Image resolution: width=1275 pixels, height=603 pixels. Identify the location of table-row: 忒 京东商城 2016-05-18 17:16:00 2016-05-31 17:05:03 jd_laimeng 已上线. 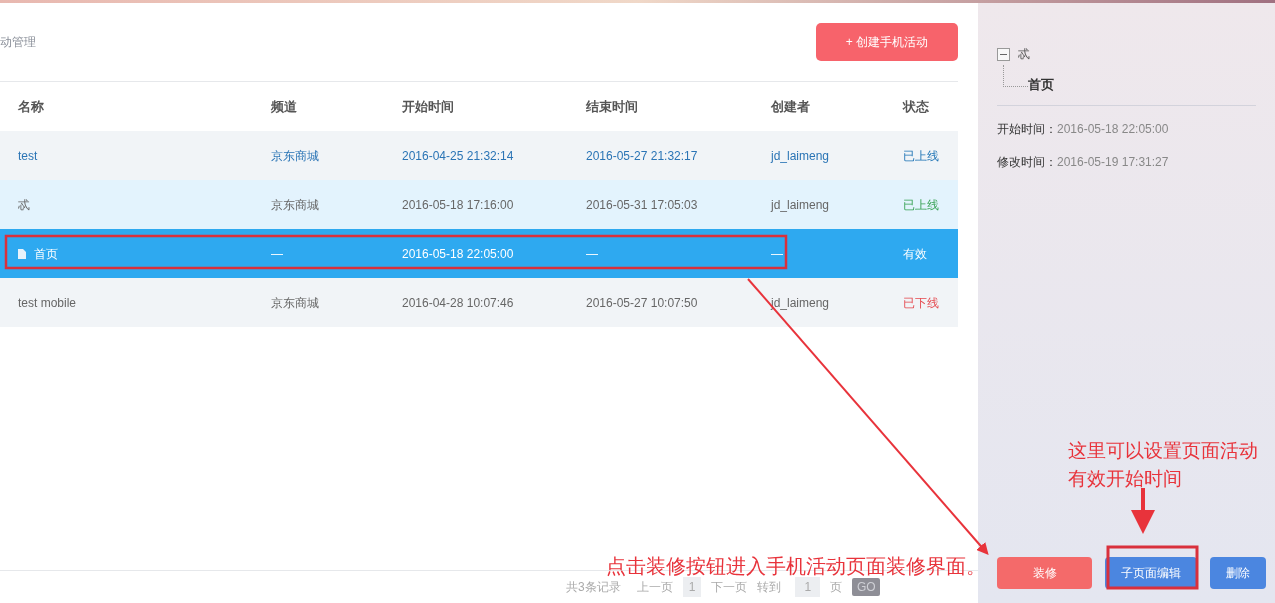
(479, 204).